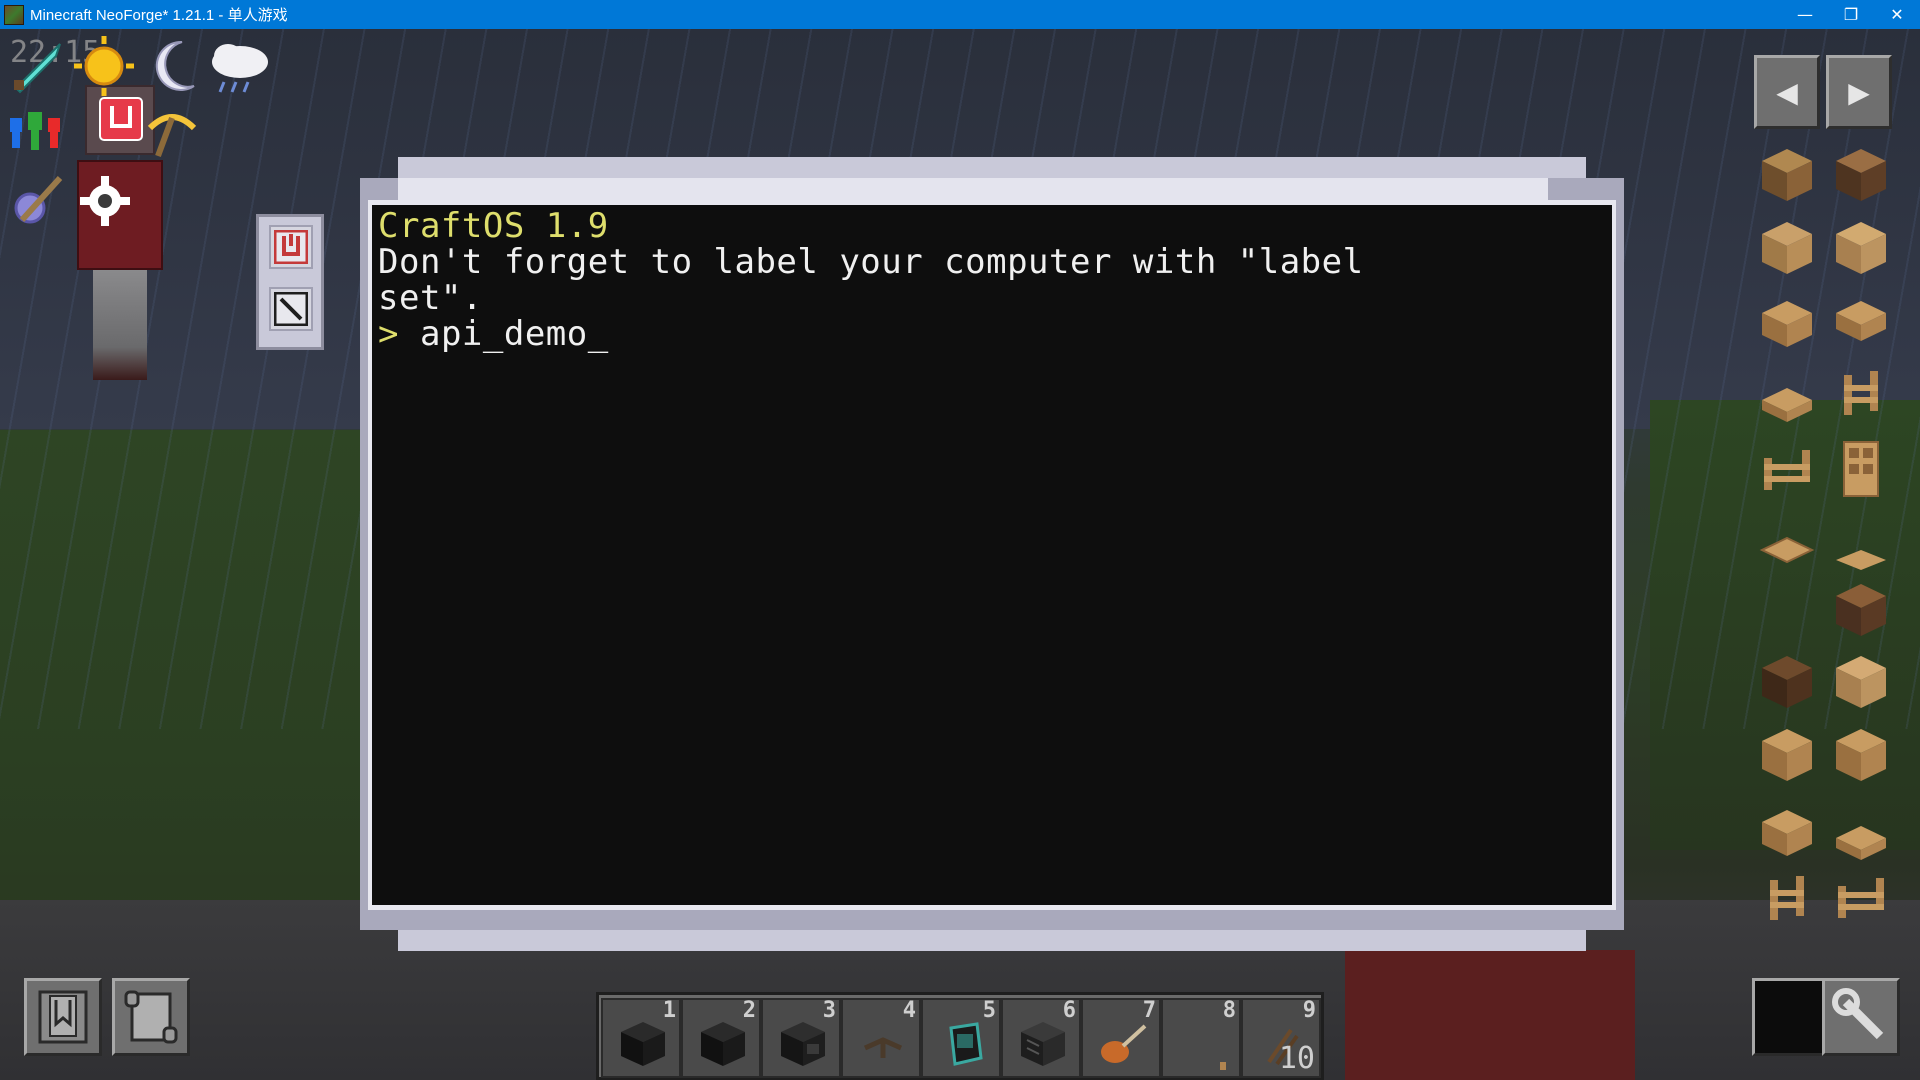  I want to click on terminate-button, so click(291, 309).